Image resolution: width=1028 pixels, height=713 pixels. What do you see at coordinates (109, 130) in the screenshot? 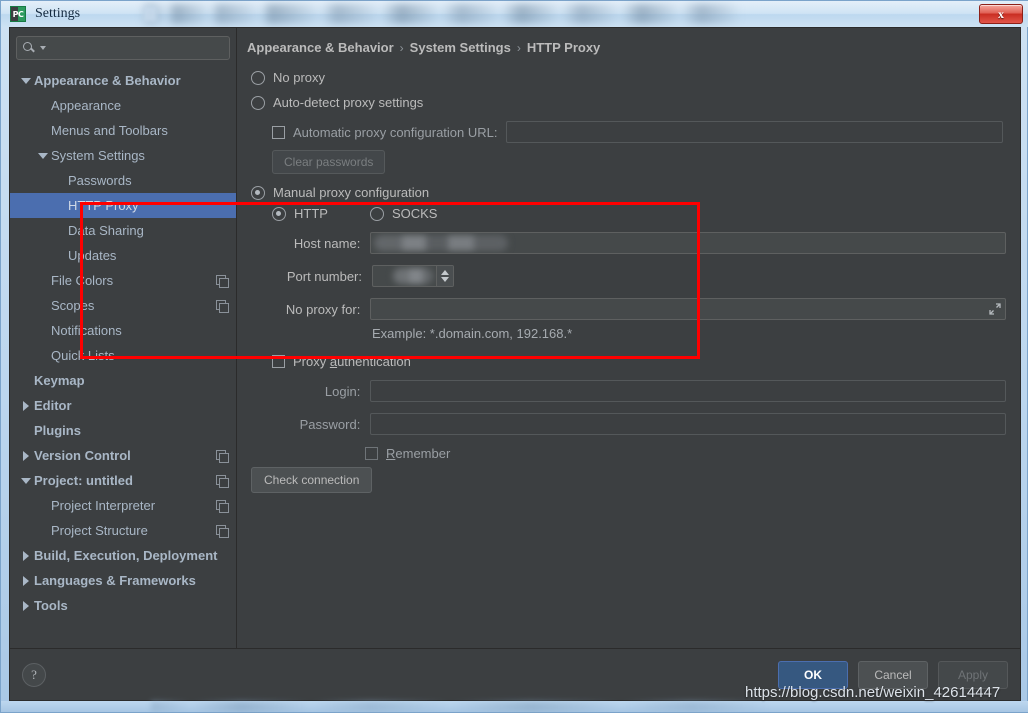
I see `sidebar-item-label: Menus and Toolbars` at bounding box center [109, 130].